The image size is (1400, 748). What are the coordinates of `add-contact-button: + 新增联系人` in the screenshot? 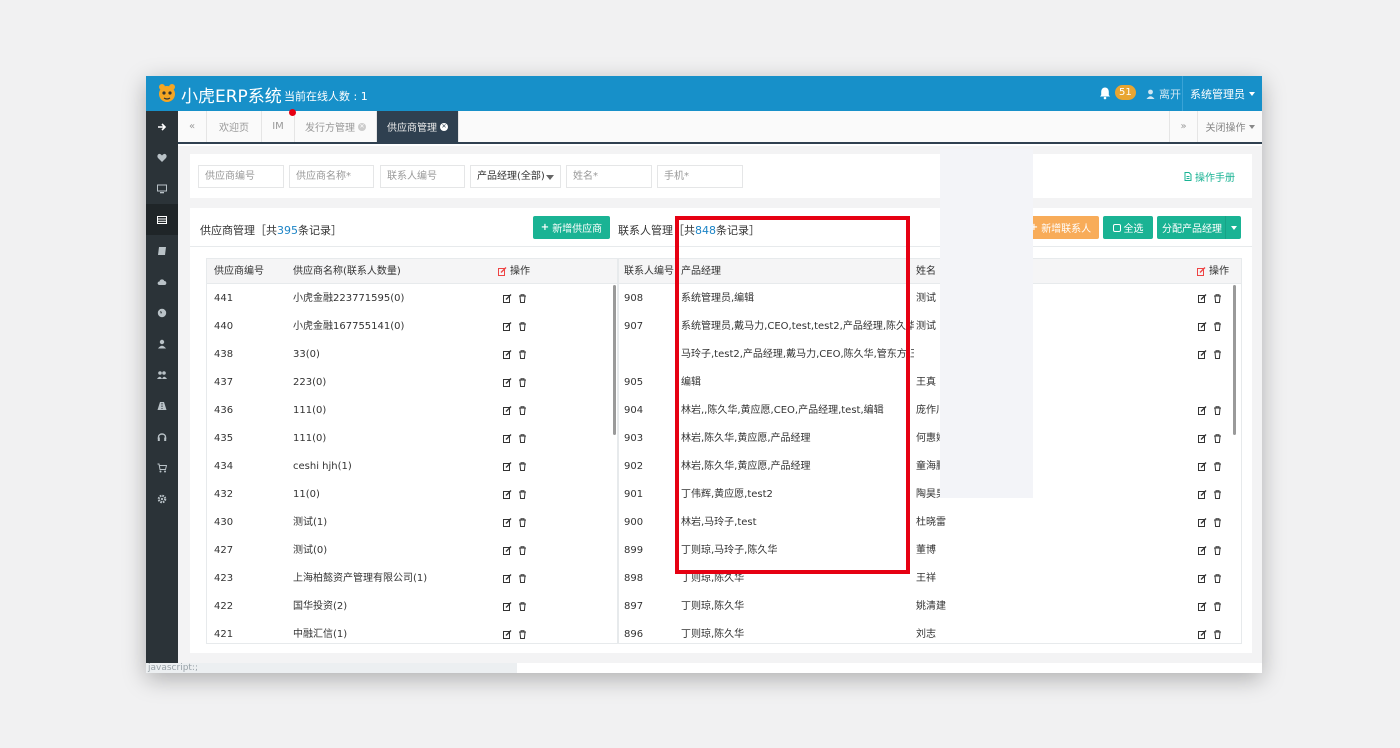 It's located at (1060, 227).